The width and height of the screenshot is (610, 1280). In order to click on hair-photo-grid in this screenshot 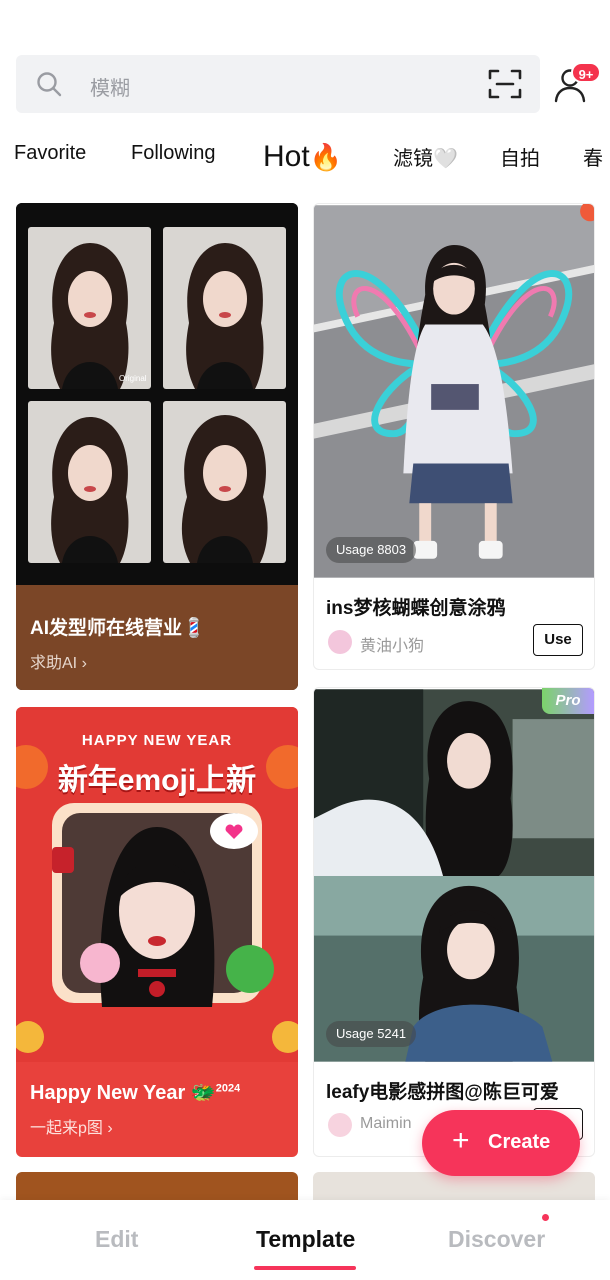, I will do `click(157, 394)`.